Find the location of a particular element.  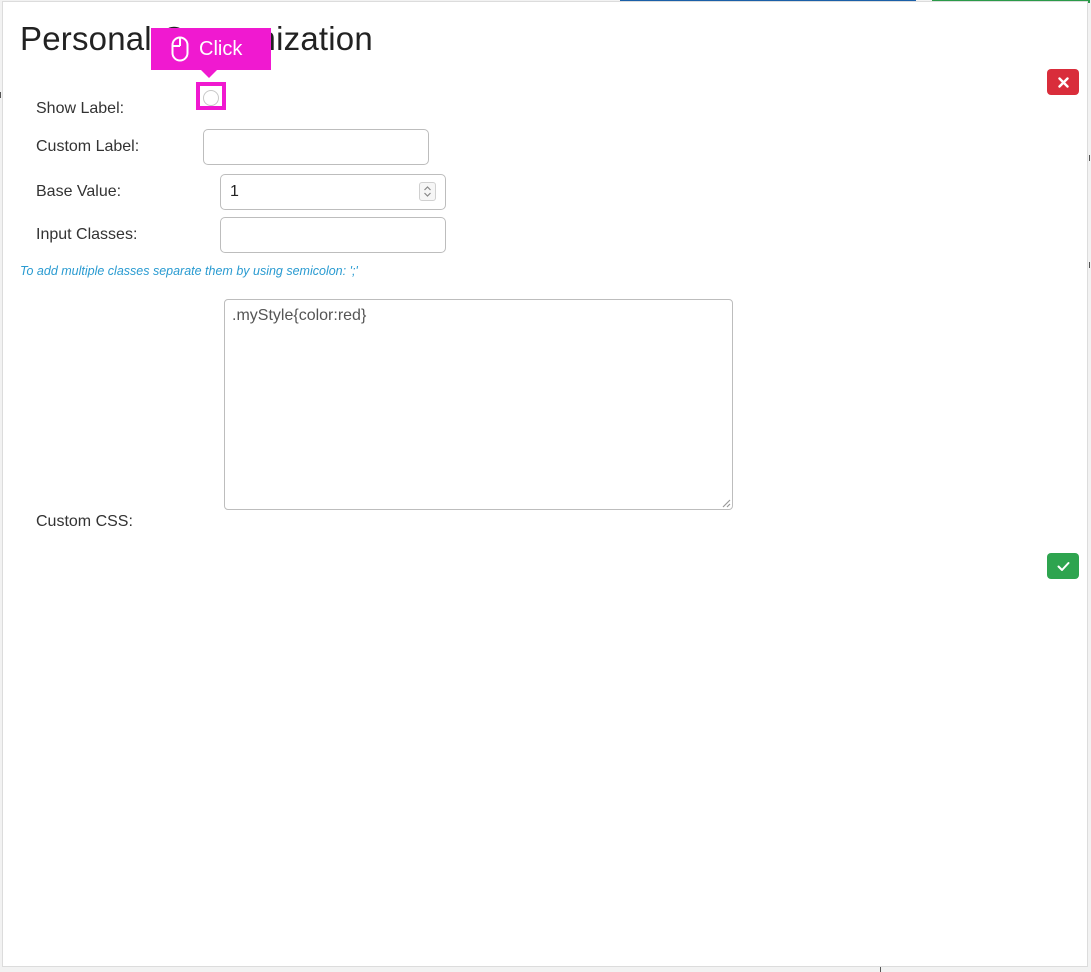

click-target-highlight is located at coordinates (211, 96).